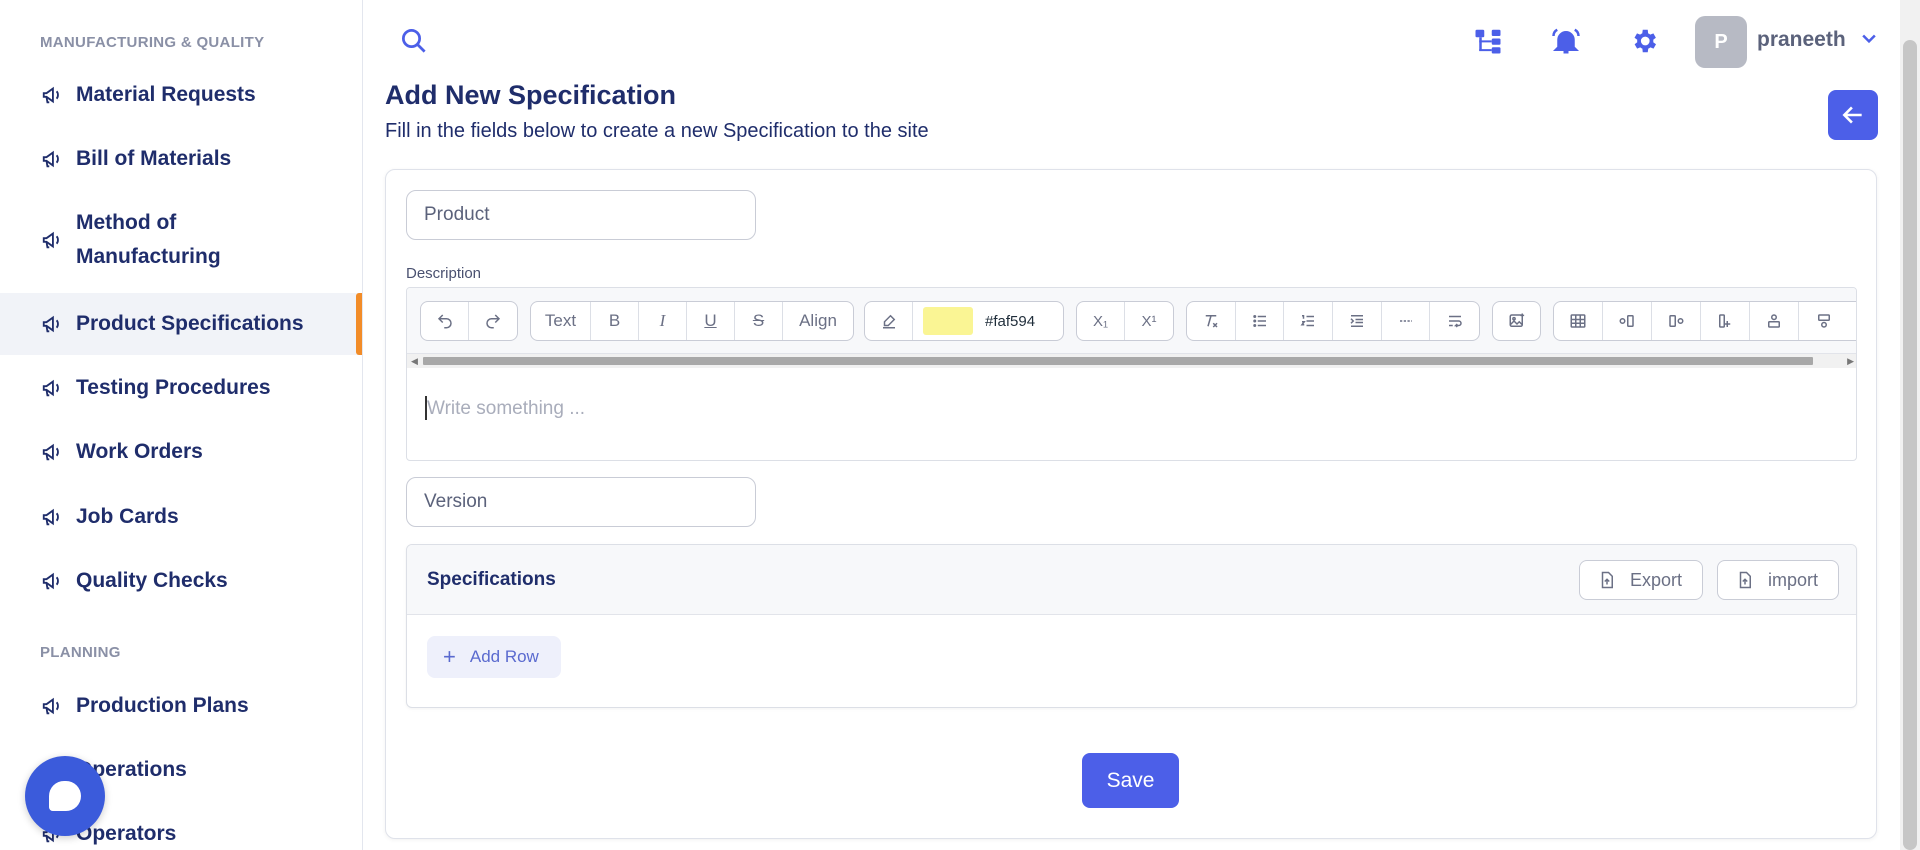  I want to click on undo-button, so click(445, 321).